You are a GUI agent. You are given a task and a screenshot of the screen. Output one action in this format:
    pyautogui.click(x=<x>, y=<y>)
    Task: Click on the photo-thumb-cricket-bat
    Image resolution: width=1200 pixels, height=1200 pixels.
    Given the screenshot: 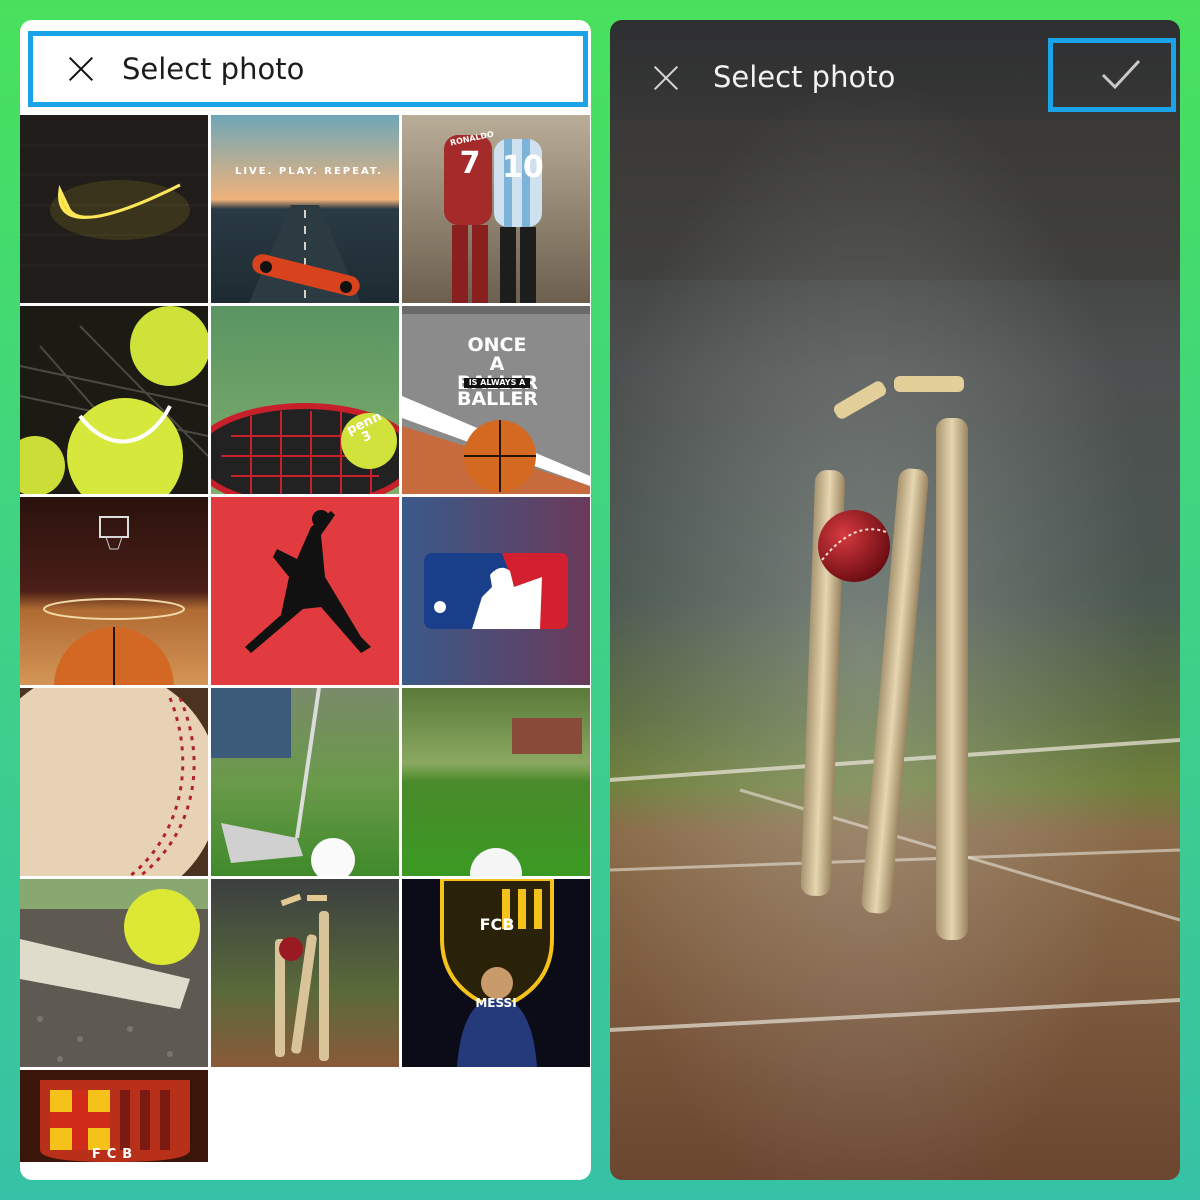 What is the action you would take?
    pyautogui.click(x=114, y=973)
    